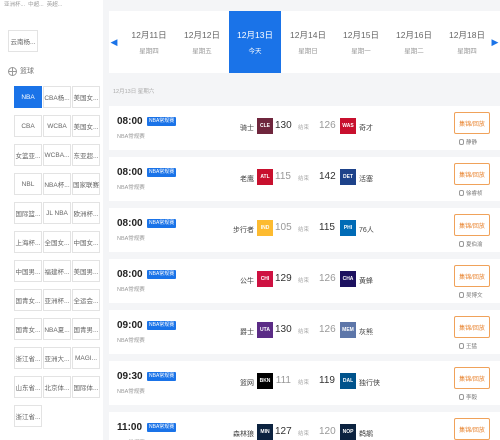  I want to click on away-score: 115, so click(327, 227).